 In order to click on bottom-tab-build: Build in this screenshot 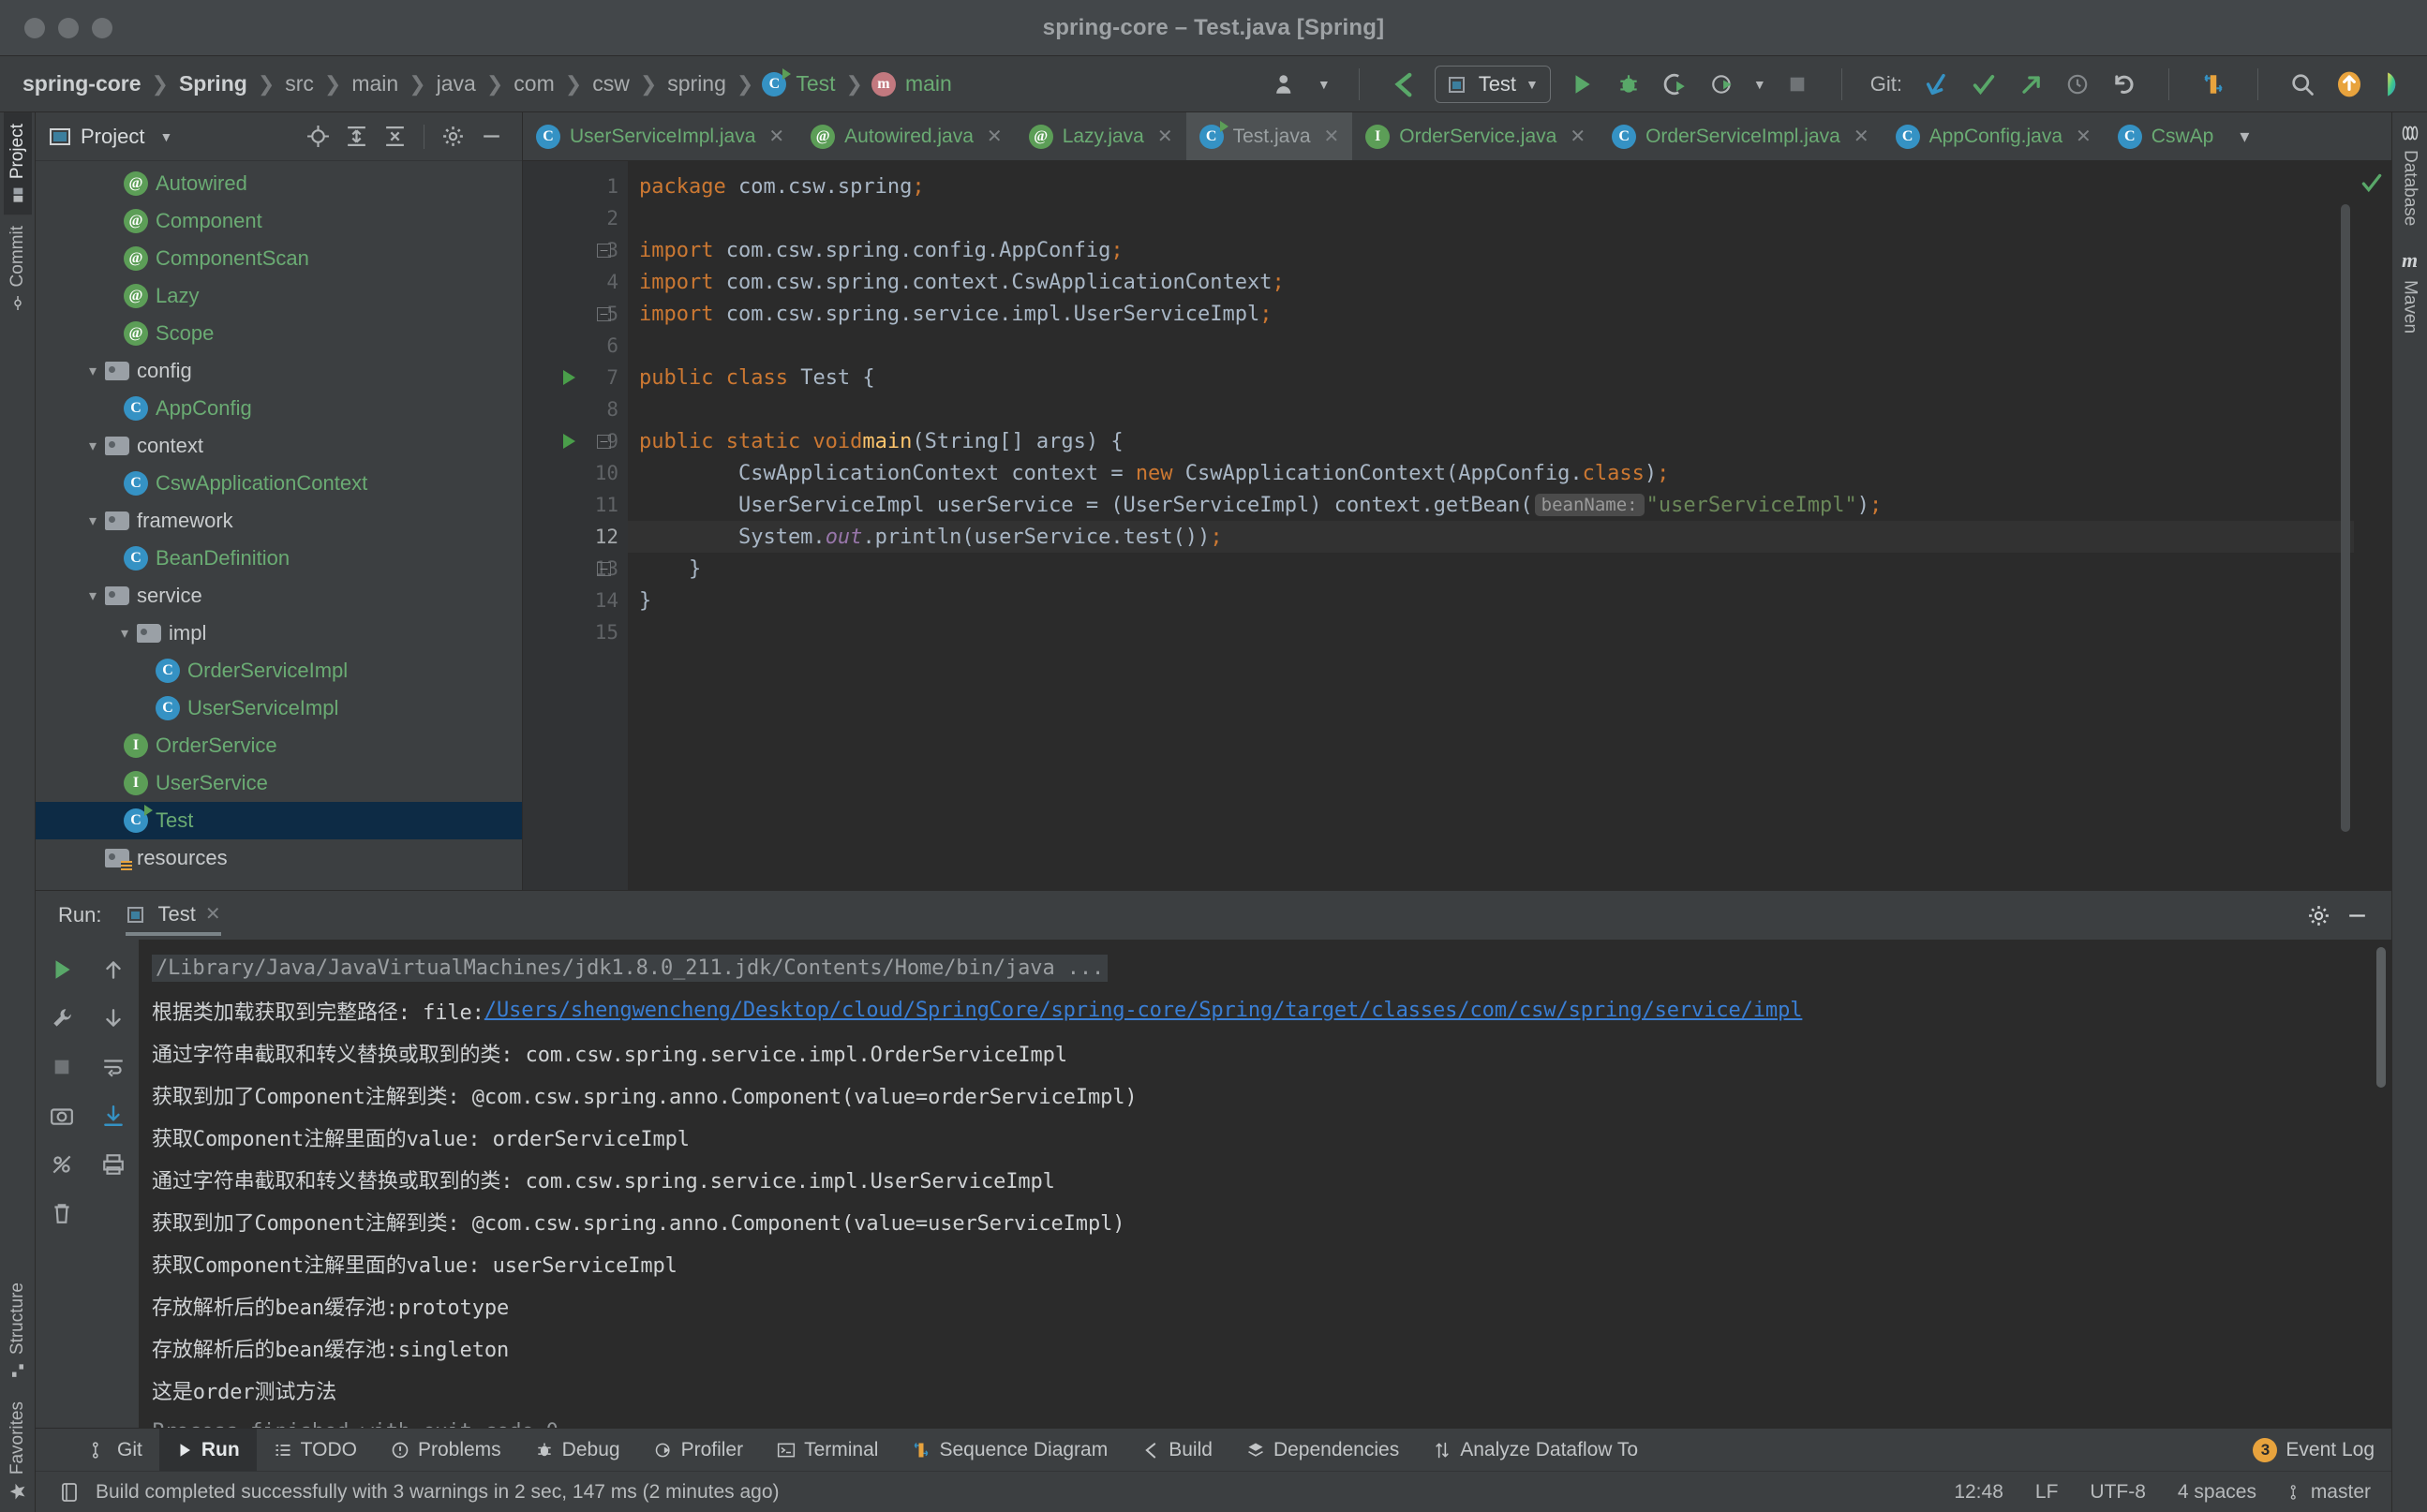, I will do `click(1176, 1450)`.